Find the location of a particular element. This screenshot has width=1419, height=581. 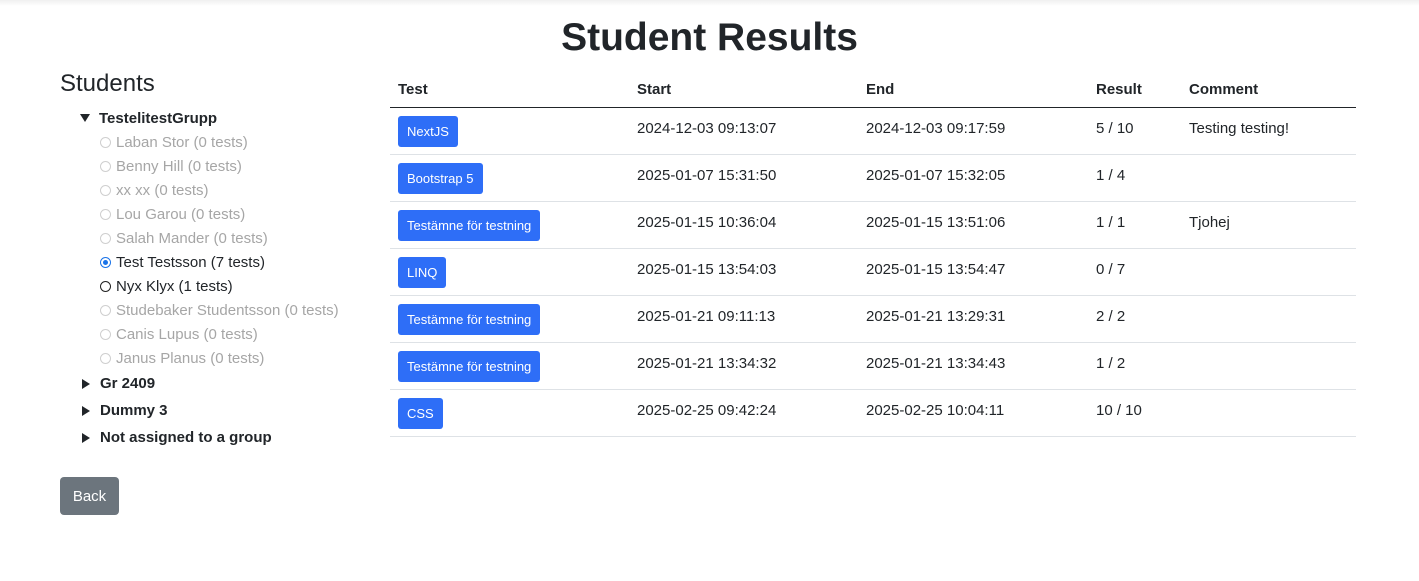

result-cell: 2 / 2 is located at coordinates (1134, 319).